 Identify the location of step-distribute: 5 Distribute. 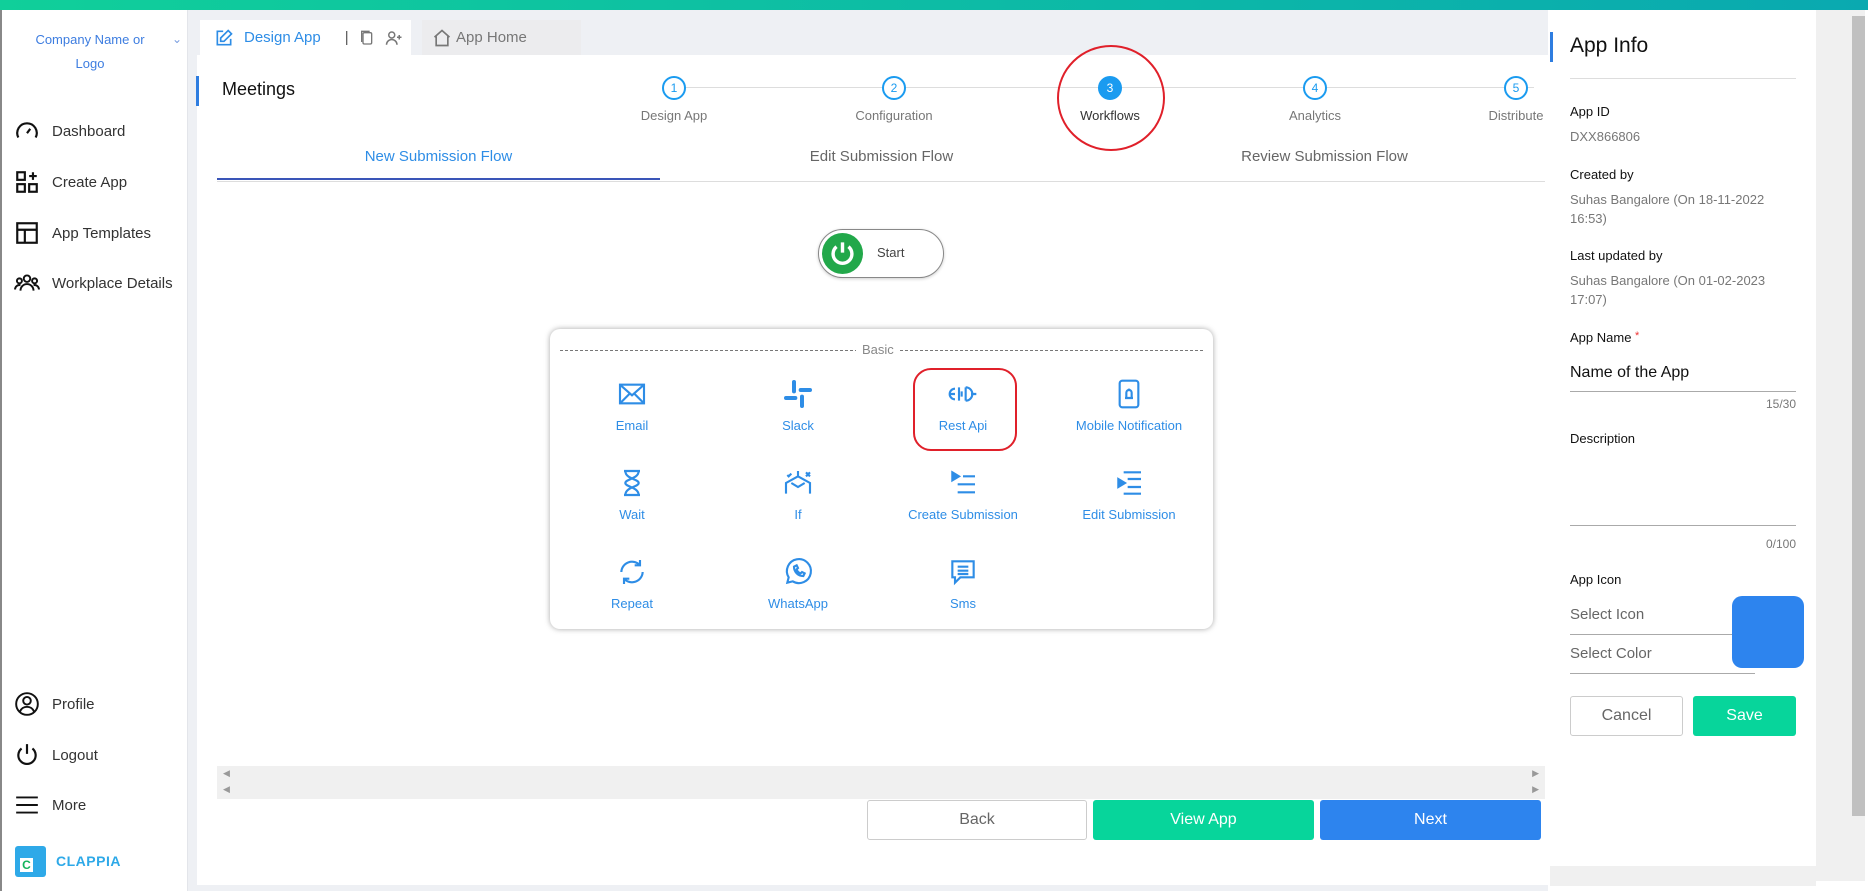
(1516, 99).